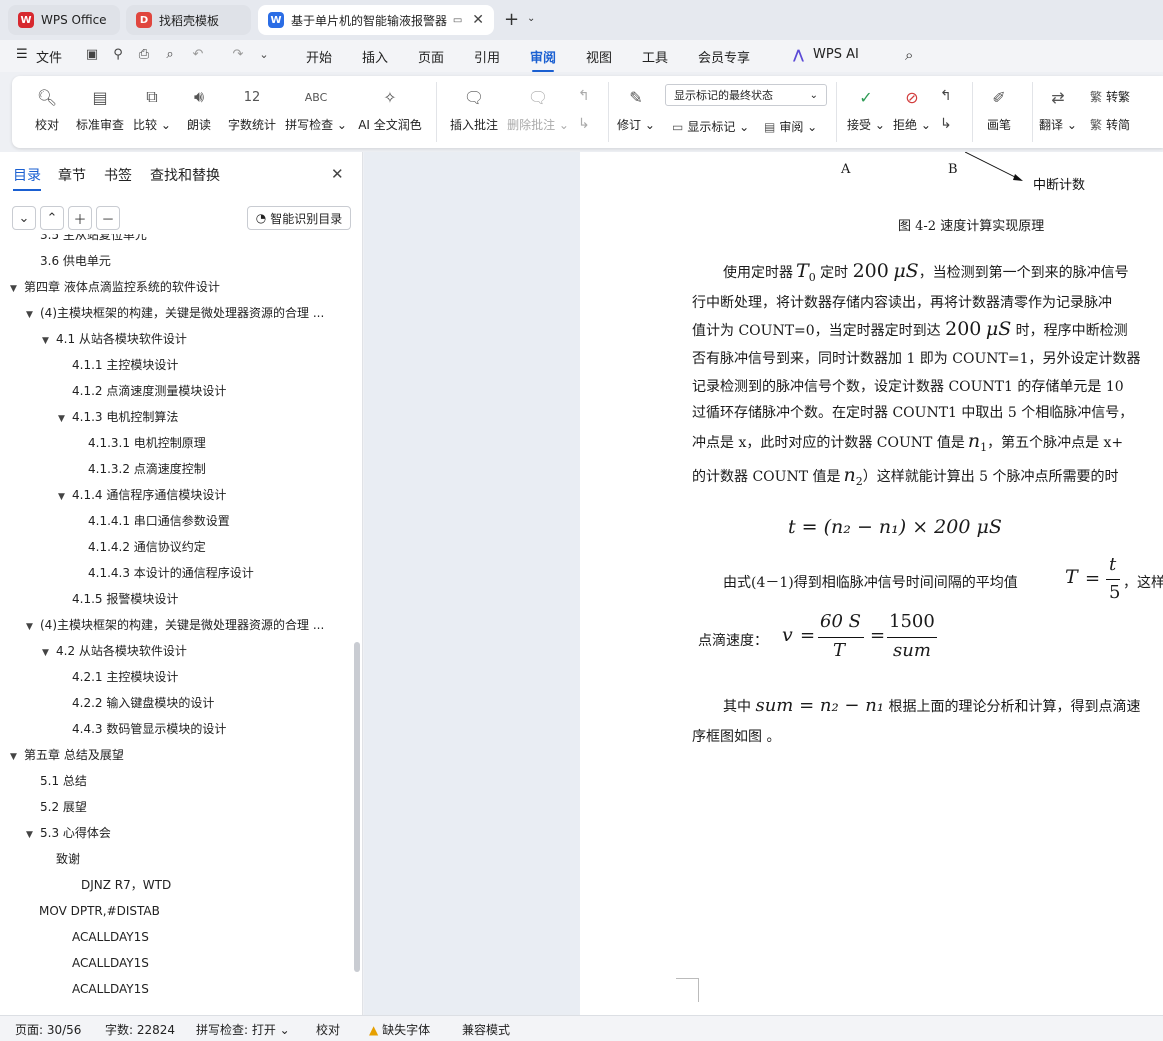  What do you see at coordinates (72, 175) in the screenshot?
I see `tab-chapters: 章节` at bounding box center [72, 175].